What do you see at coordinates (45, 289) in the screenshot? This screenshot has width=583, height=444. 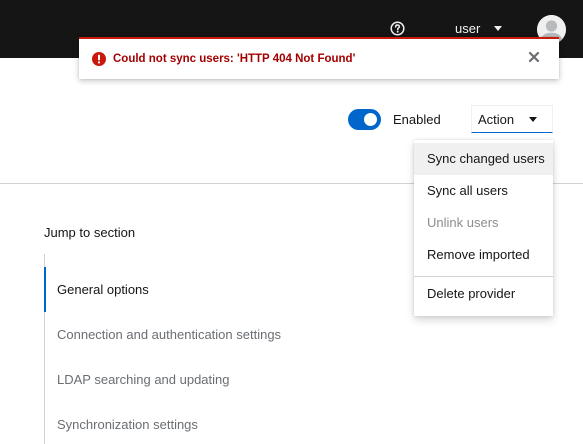 I see `jump-link-active-indicator` at bounding box center [45, 289].